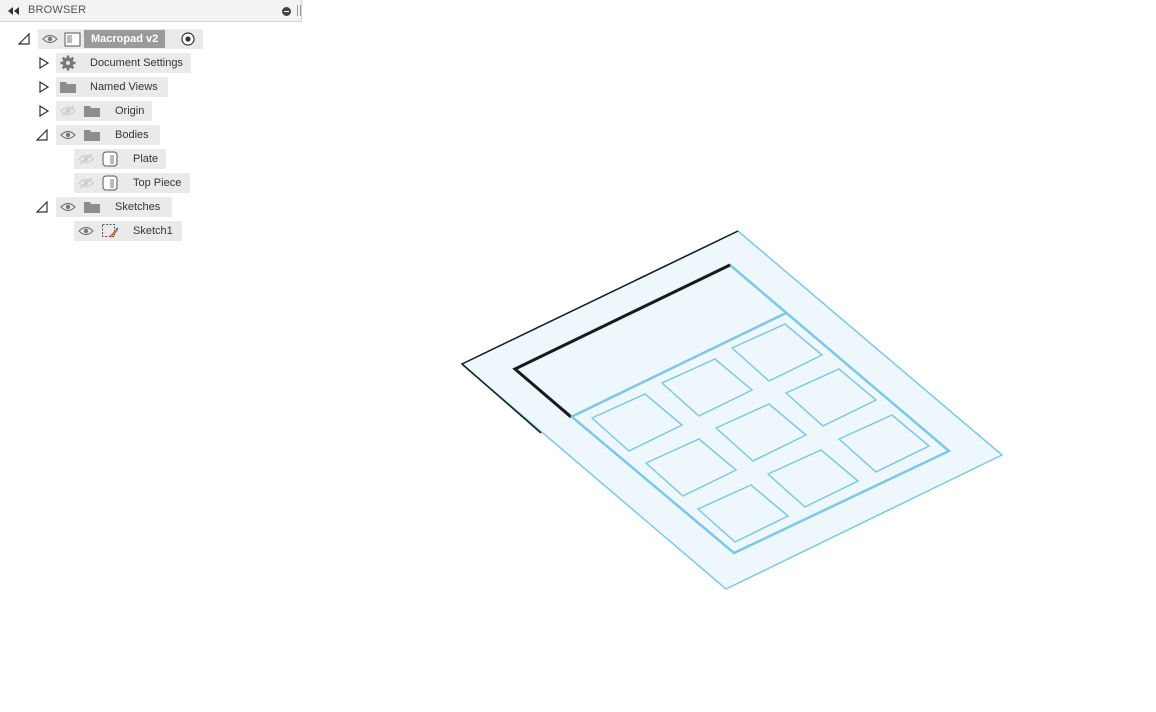  I want to click on collapse-panel-icon, so click(13, 11).